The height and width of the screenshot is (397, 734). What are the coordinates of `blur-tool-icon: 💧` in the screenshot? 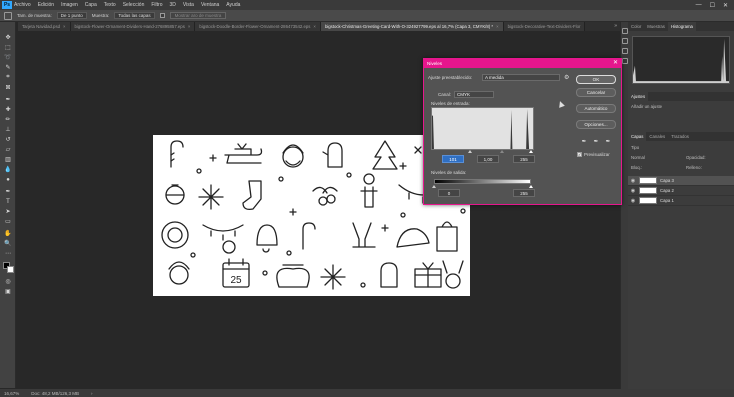 It's located at (8, 169).